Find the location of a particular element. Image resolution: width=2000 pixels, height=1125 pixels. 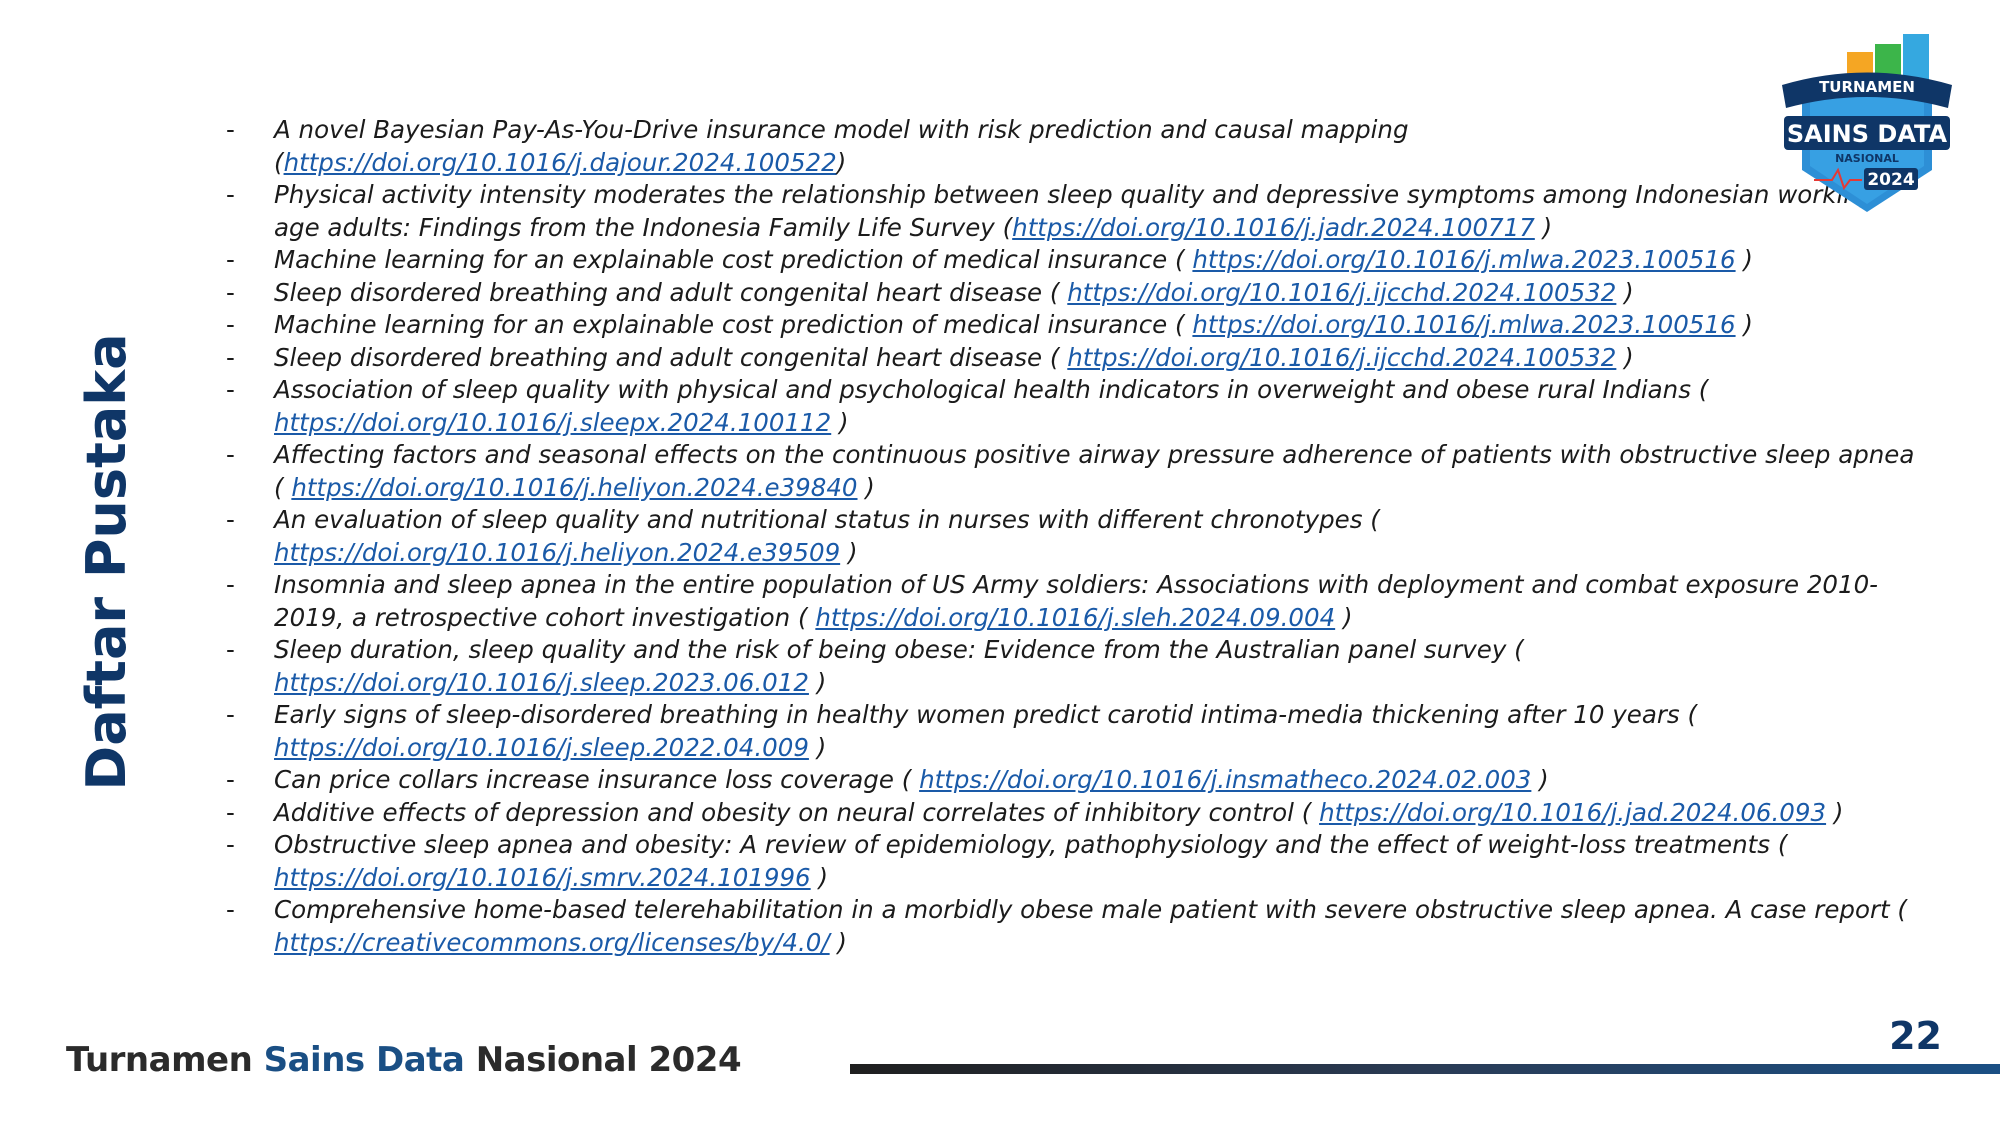

footer-title-part1: Turnamen is located at coordinates (165, 1060).